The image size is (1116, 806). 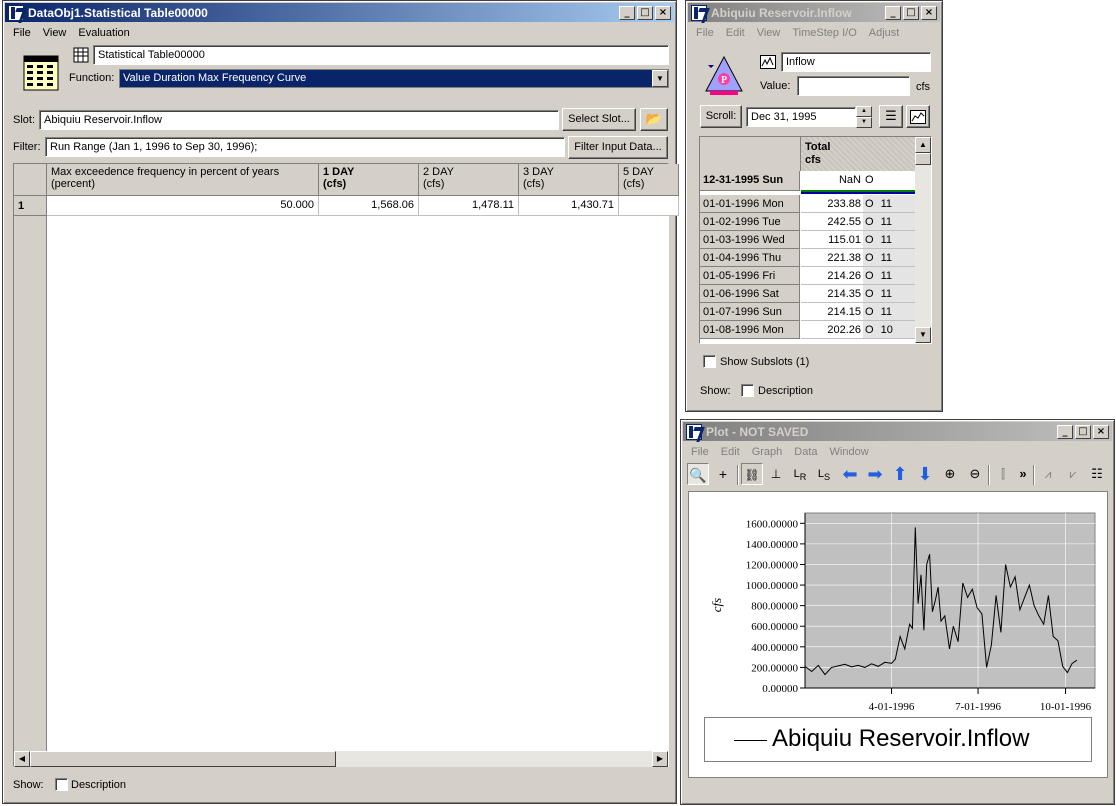 What do you see at coordinates (660, 759) in the screenshot?
I see `scroll-right-icon: ▶` at bounding box center [660, 759].